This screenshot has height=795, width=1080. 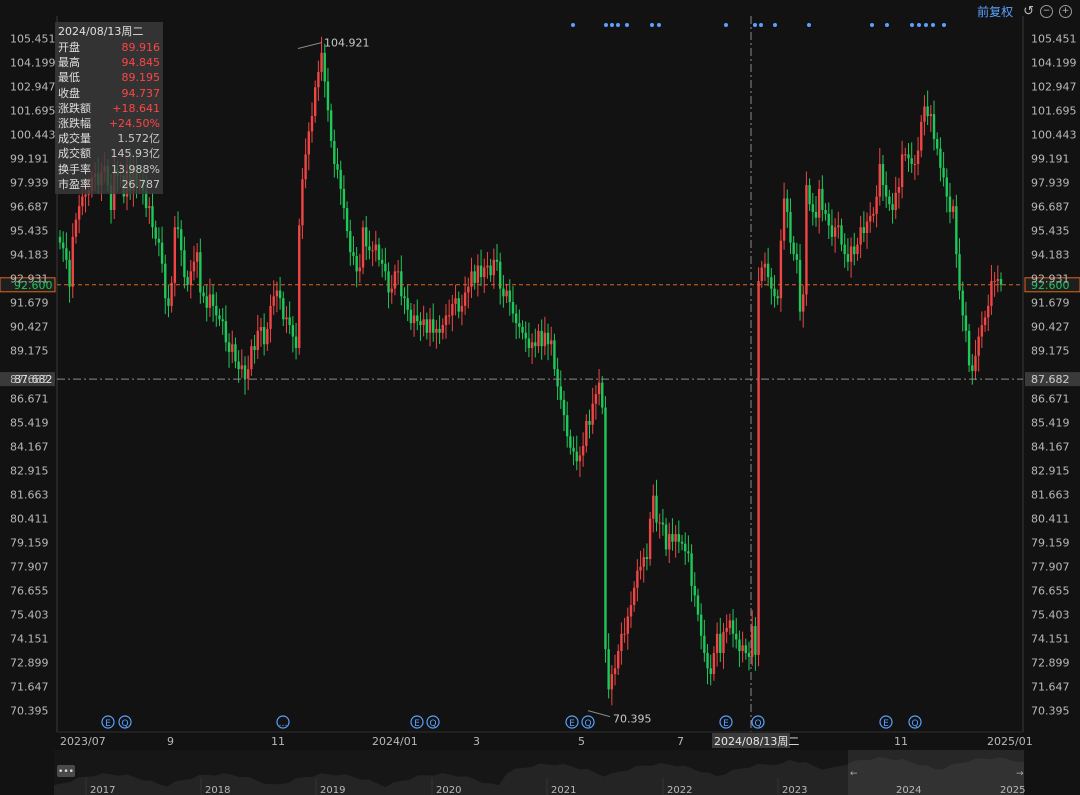 What do you see at coordinates (1054, 134) in the screenshot?
I see `y-tick-label-right: 100.443` at bounding box center [1054, 134].